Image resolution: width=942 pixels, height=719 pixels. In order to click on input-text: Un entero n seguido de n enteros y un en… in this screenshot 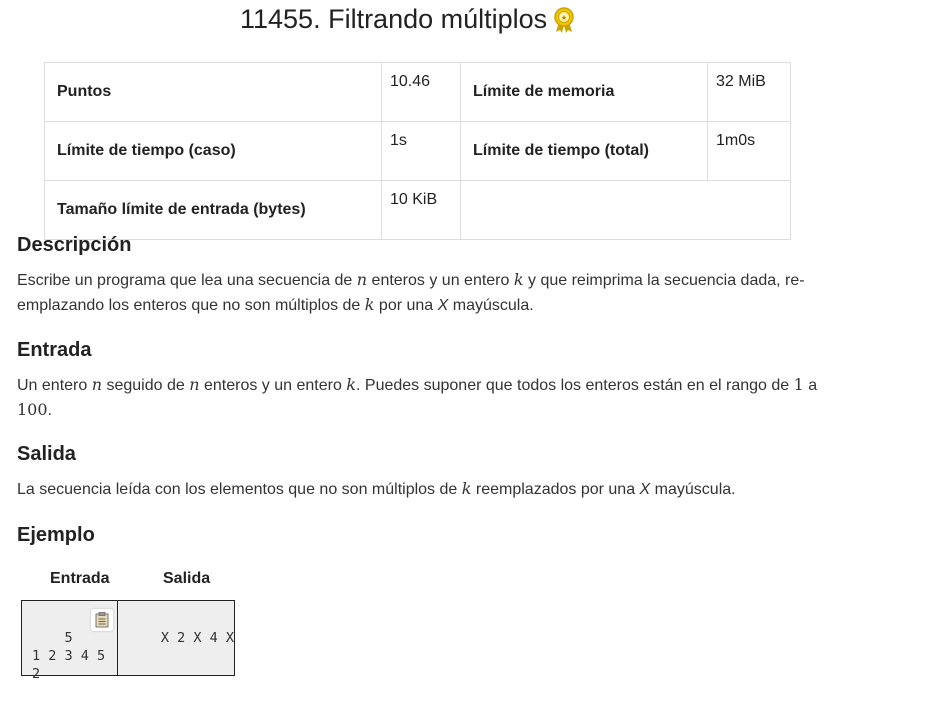, I will do `click(417, 397)`.